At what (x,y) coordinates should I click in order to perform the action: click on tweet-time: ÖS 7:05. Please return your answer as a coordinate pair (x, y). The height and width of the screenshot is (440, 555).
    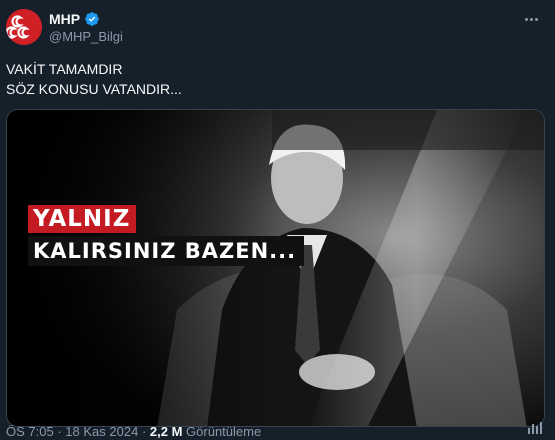
    Looking at the image, I should click on (30, 431).